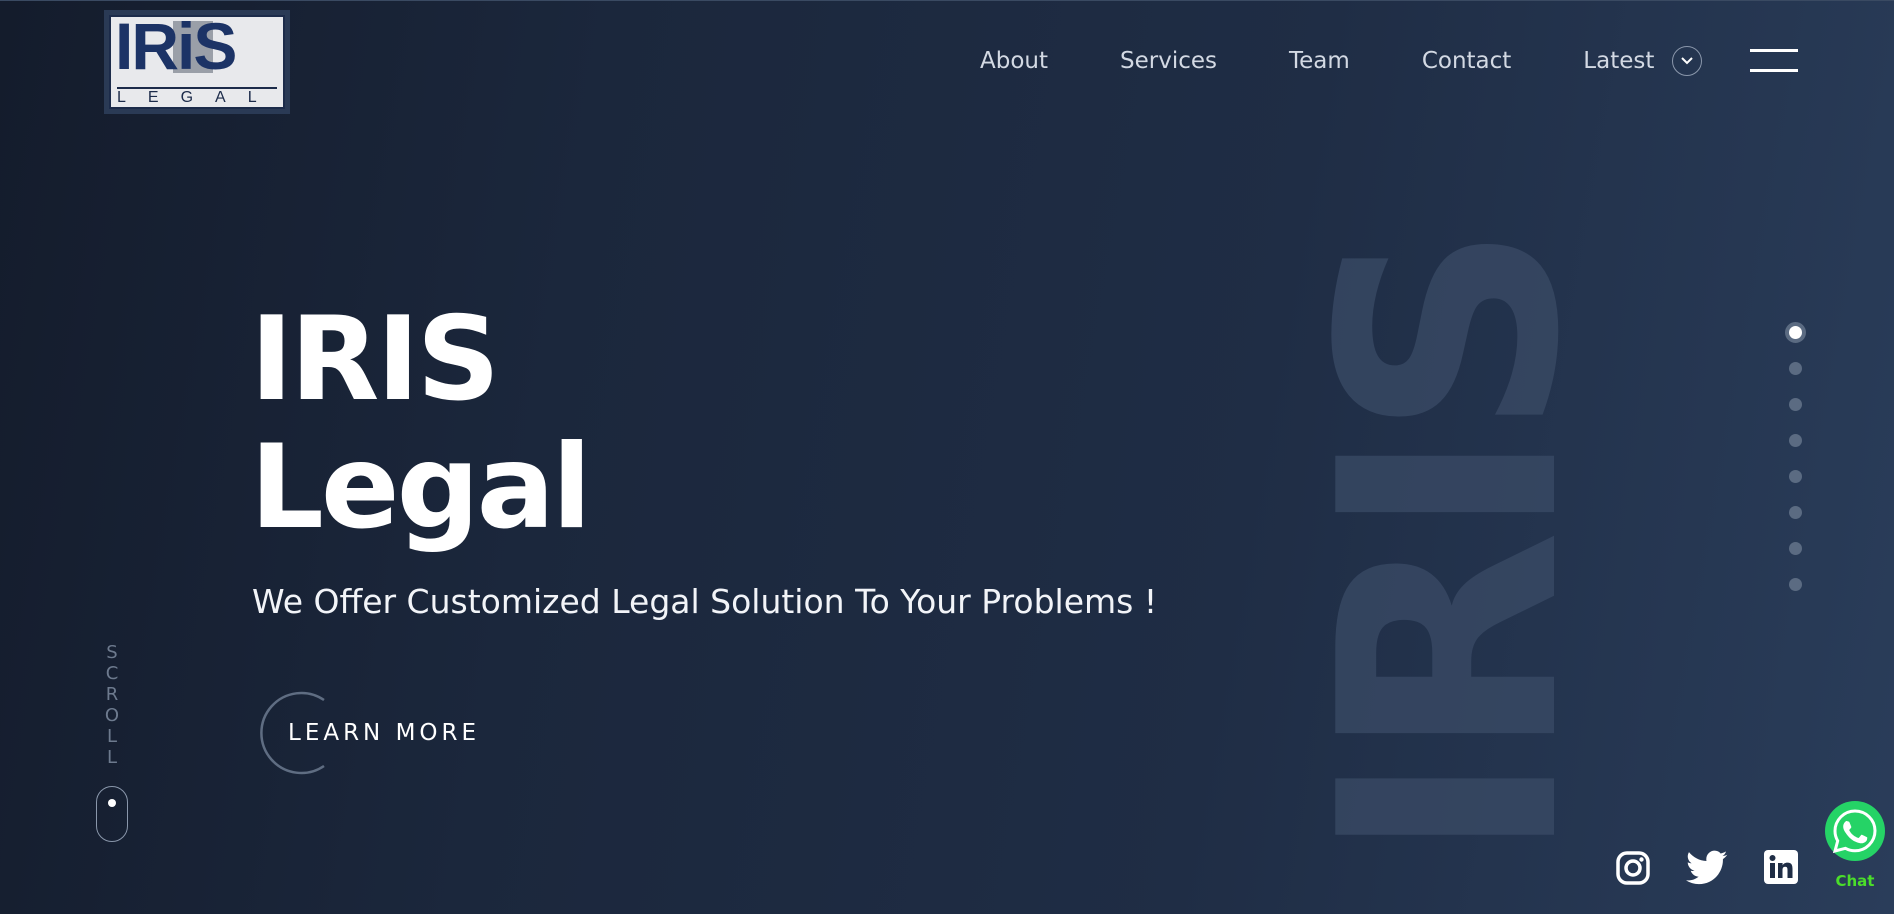 The width and height of the screenshot is (1894, 914). Describe the element at coordinates (1855, 831) in the screenshot. I see `whatsapp-chat-icon` at that location.